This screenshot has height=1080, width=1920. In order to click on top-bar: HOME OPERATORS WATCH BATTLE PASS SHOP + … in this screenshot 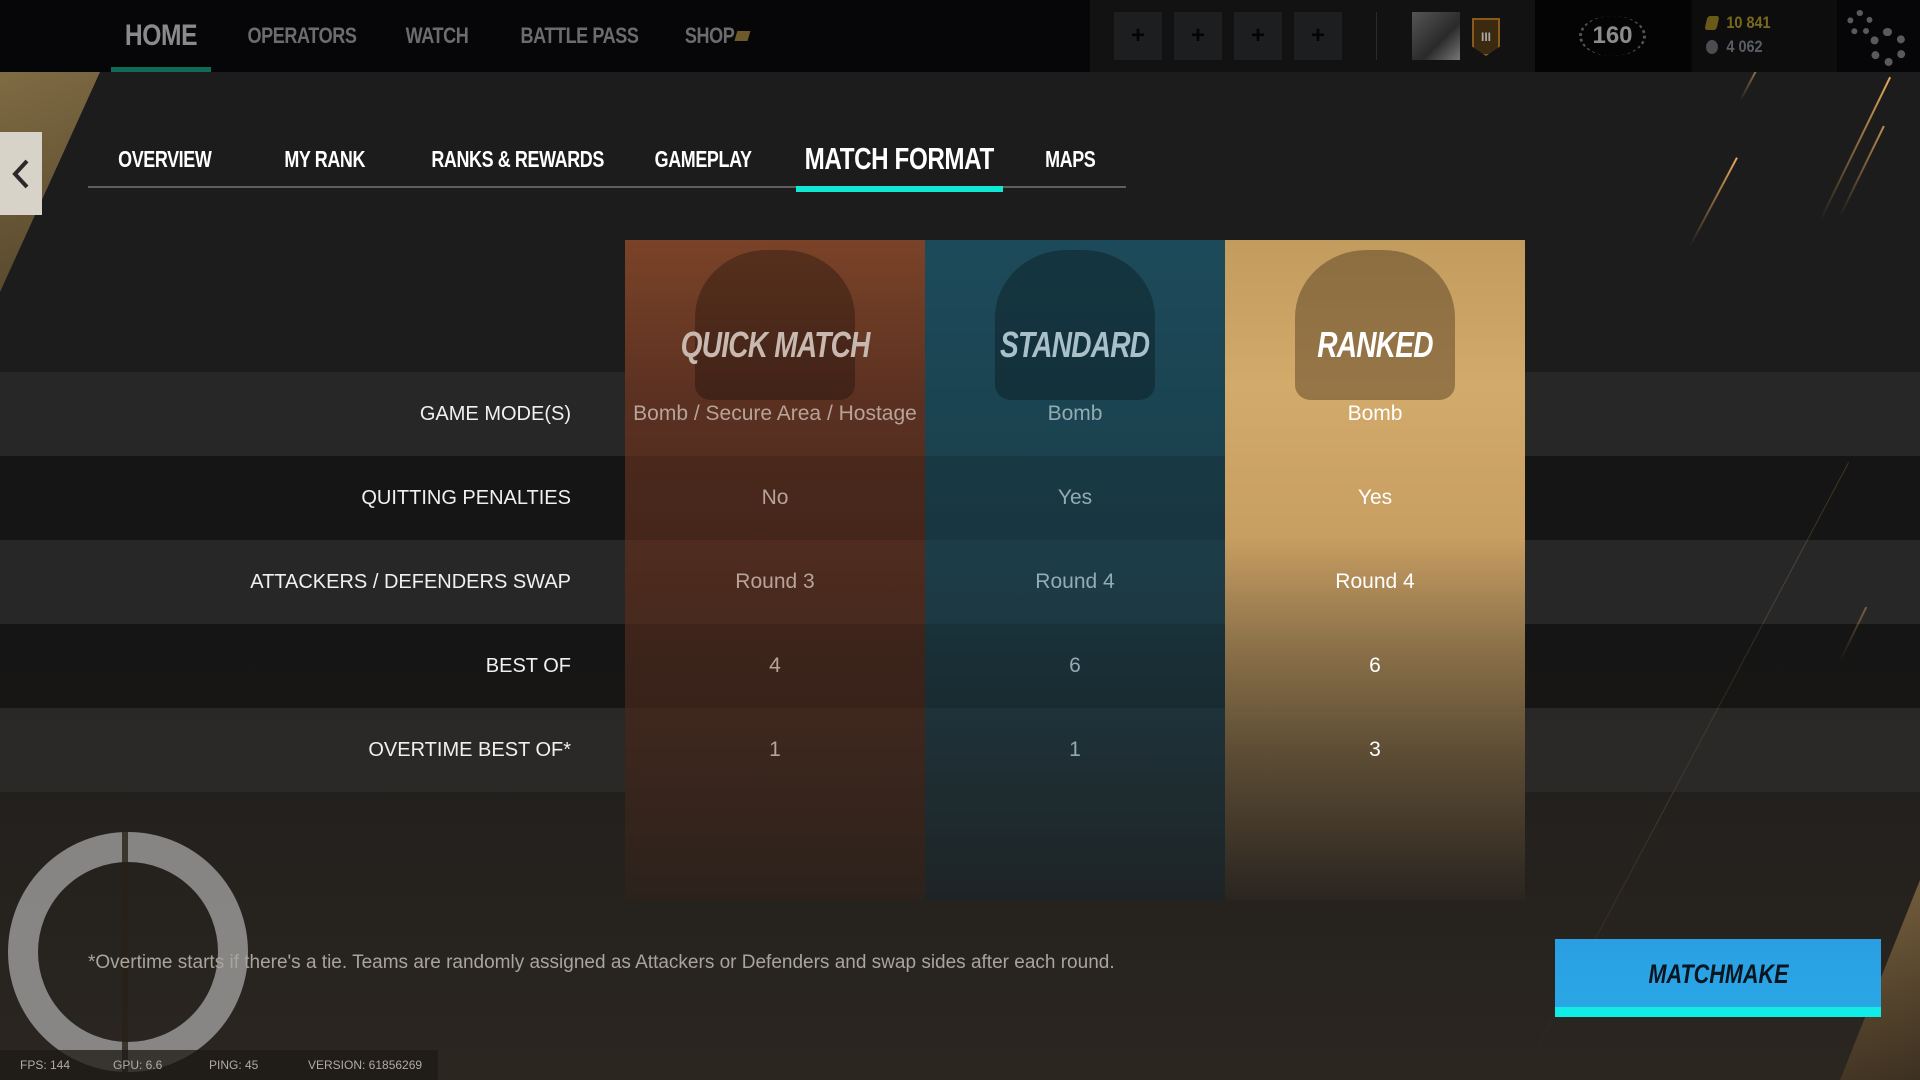, I will do `click(960, 36)`.